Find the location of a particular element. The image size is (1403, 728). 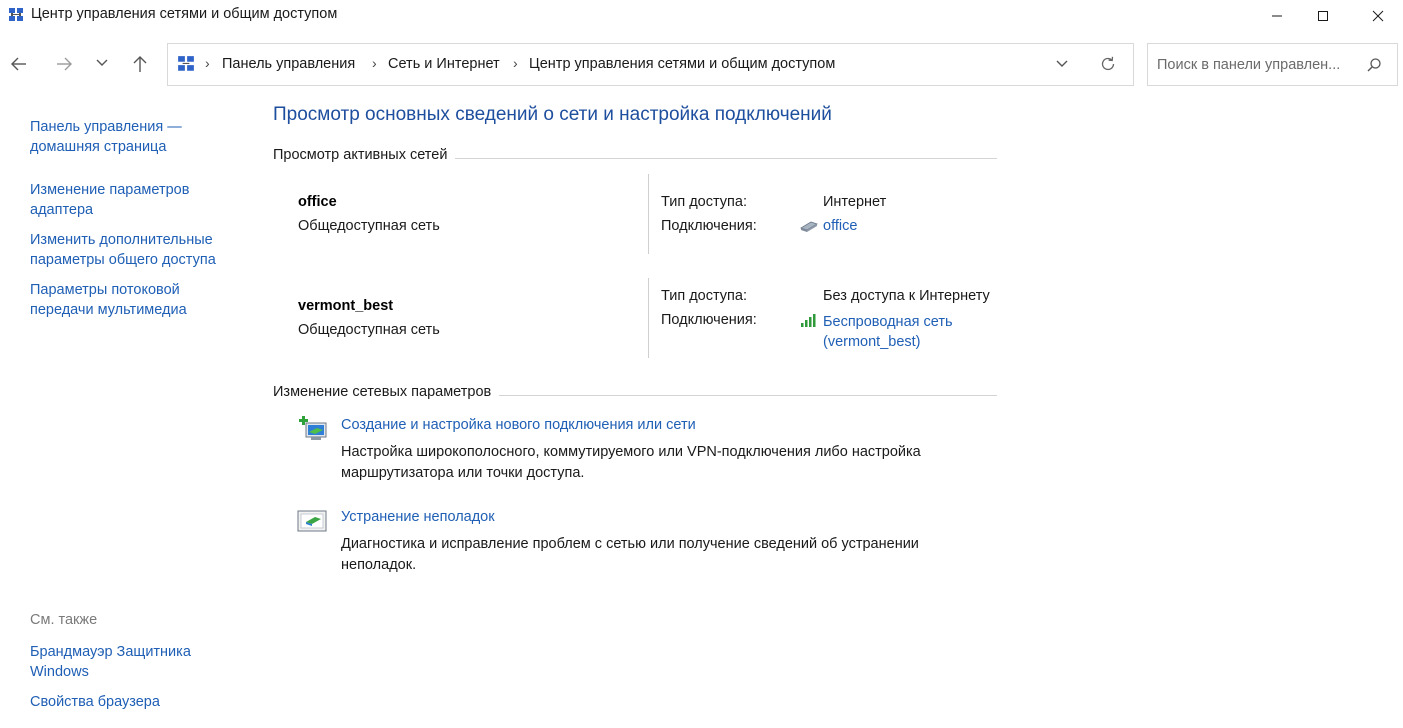

control-panel-icon is located at coordinates (186, 66).